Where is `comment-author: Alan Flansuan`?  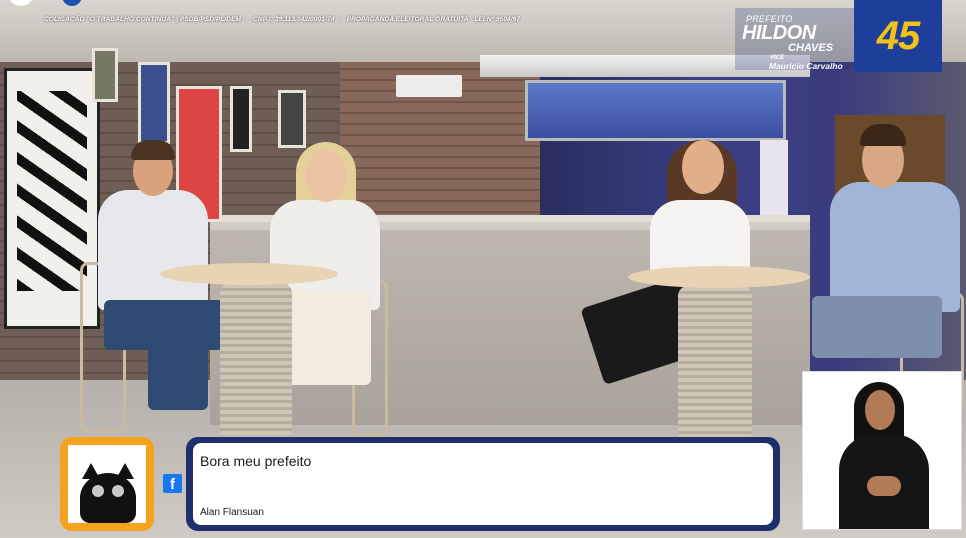 comment-author: Alan Flansuan is located at coordinates (232, 512).